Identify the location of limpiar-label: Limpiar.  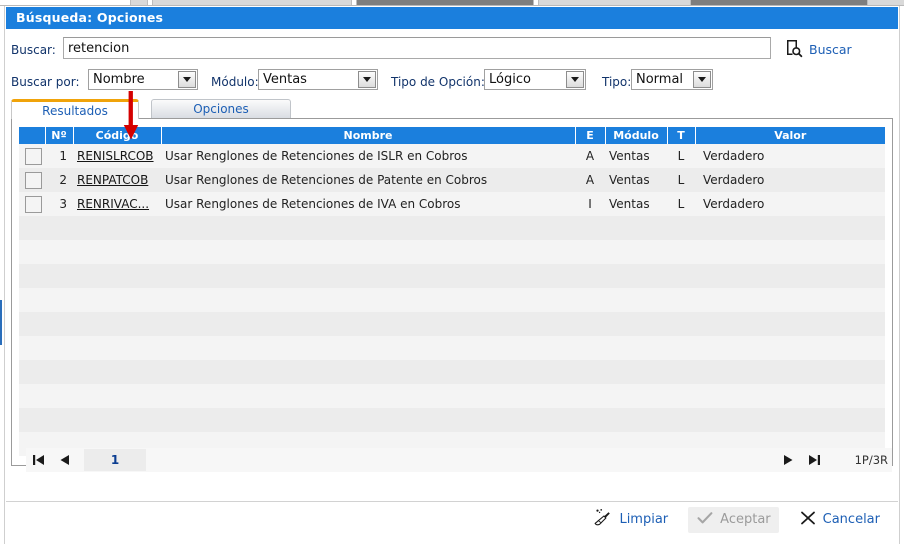
(644, 519).